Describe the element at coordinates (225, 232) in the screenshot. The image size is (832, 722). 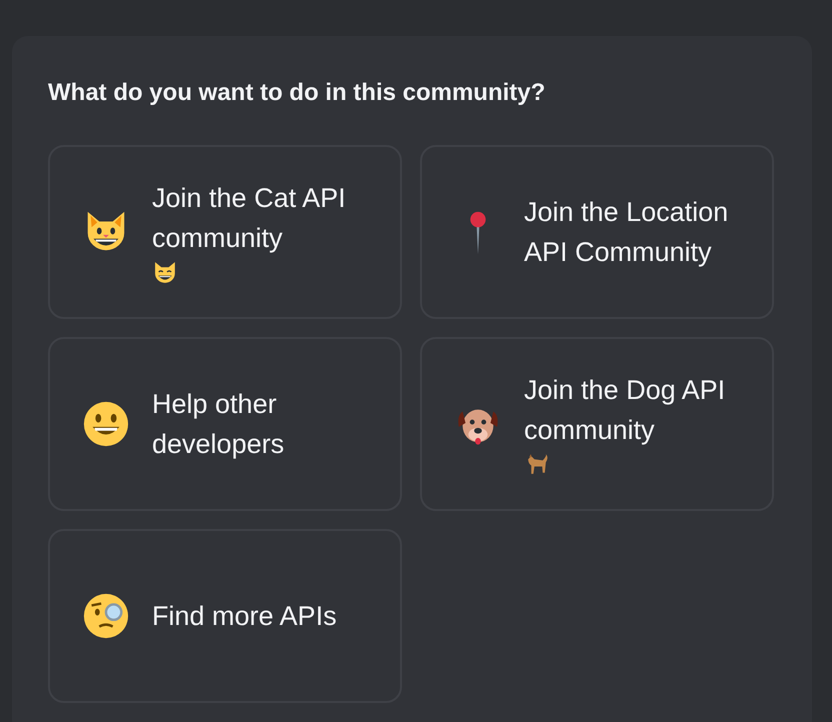
I see `option-button: Join the Cat API community` at that location.